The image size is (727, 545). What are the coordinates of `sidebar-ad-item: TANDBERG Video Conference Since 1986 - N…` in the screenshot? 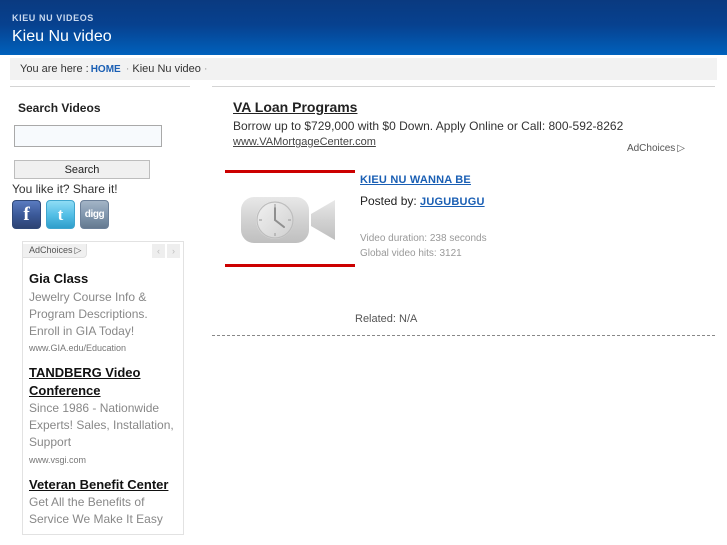 It's located at (103, 414).